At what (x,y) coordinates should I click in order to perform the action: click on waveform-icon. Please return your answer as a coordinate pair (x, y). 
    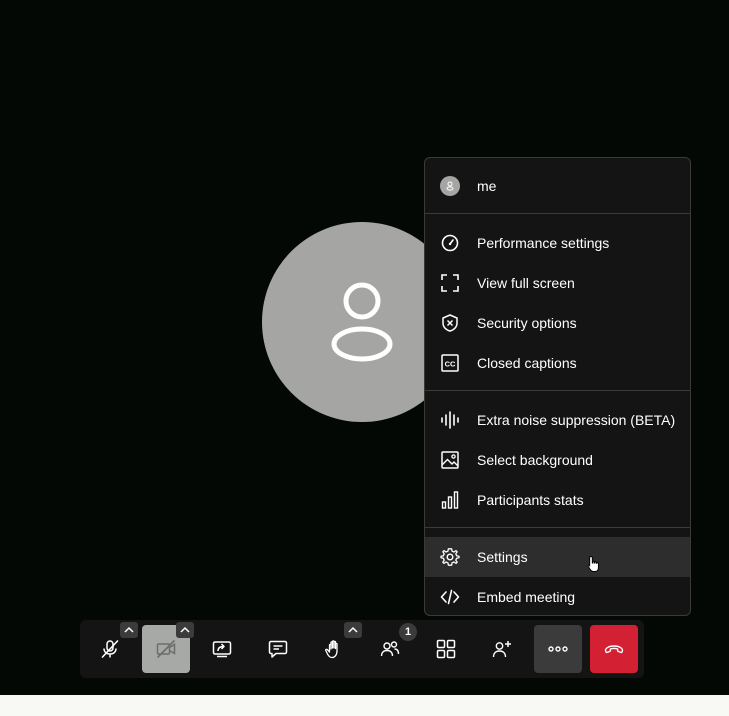
    Looking at the image, I should click on (450, 420).